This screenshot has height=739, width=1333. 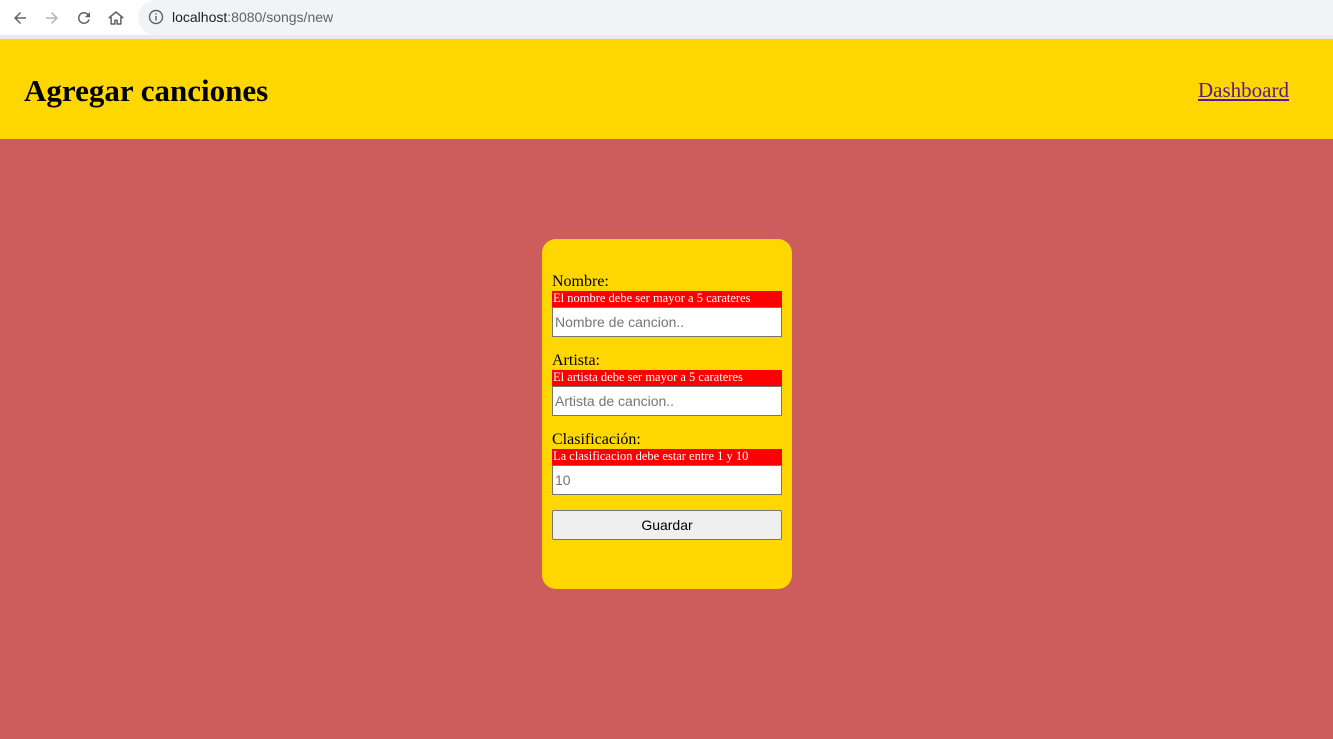 What do you see at coordinates (52, 18) in the screenshot?
I see `forward-icon` at bounding box center [52, 18].